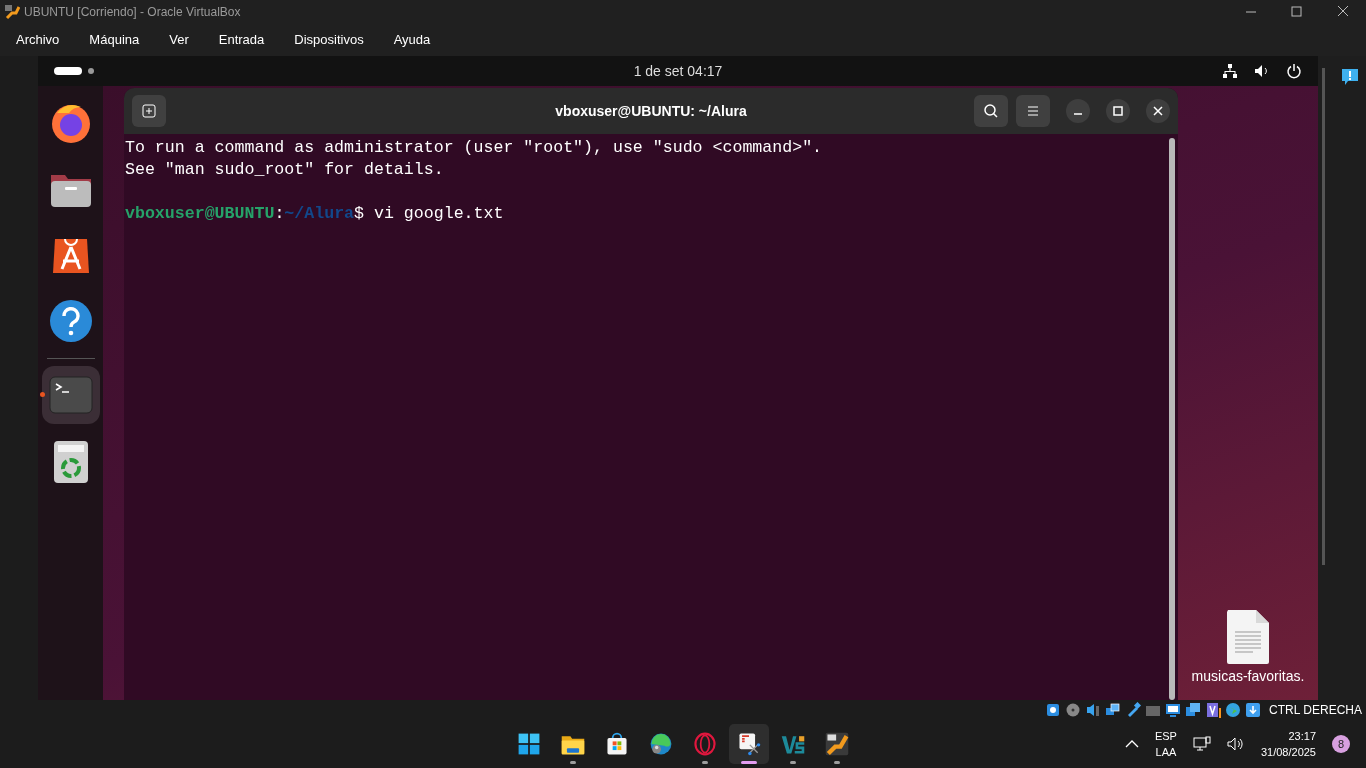  Describe the element at coordinates (412, 40) in the screenshot. I see `menu-item: Ayuda` at that location.